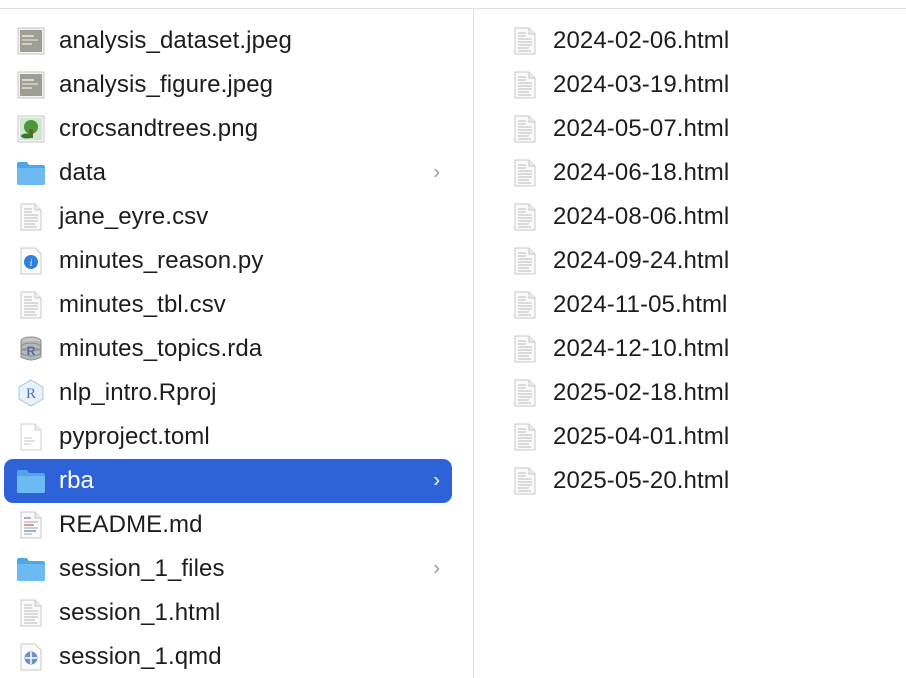 The height and width of the screenshot is (678, 906). What do you see at coordinates (228, 437) in the screenshot?
I see `file-row-pyproject-toml: pyproject.toml` at bounding box center [228, 437].